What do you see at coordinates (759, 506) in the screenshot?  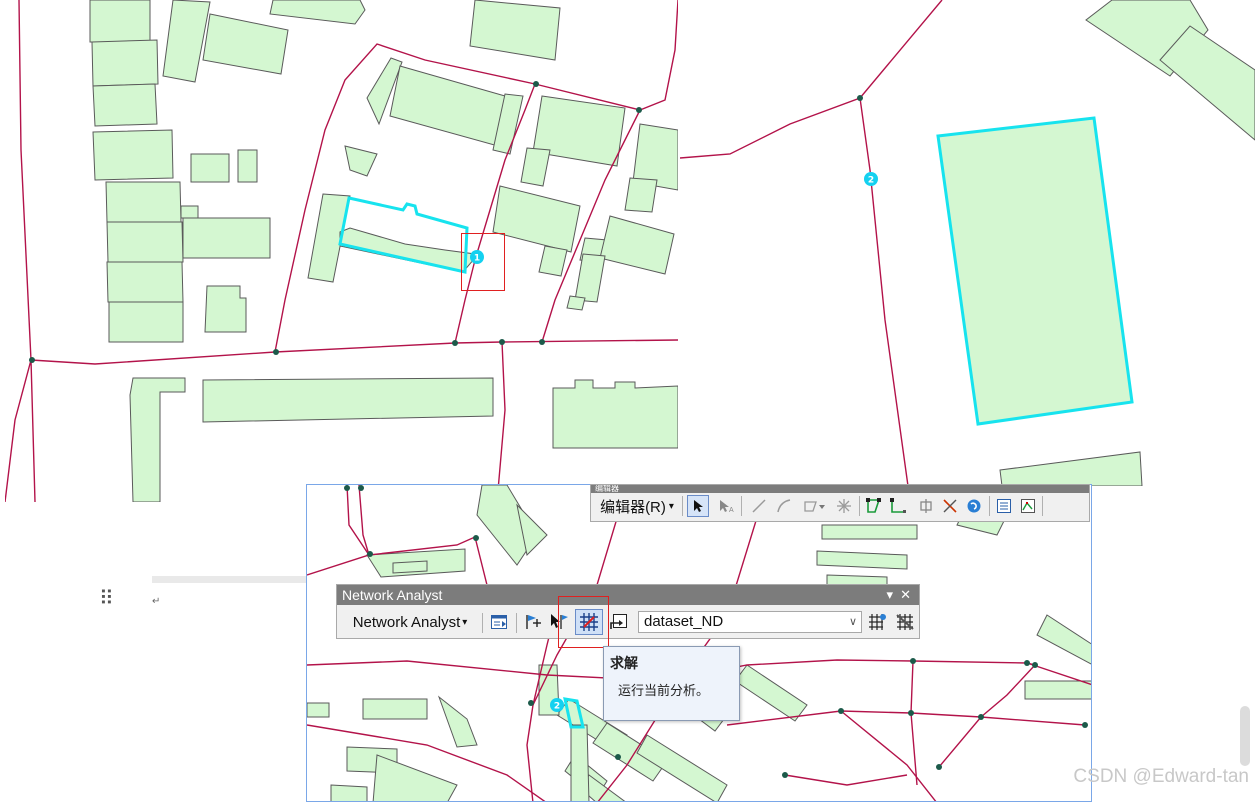 I see `straight-segment-icon` at bounding box center [759, 506].